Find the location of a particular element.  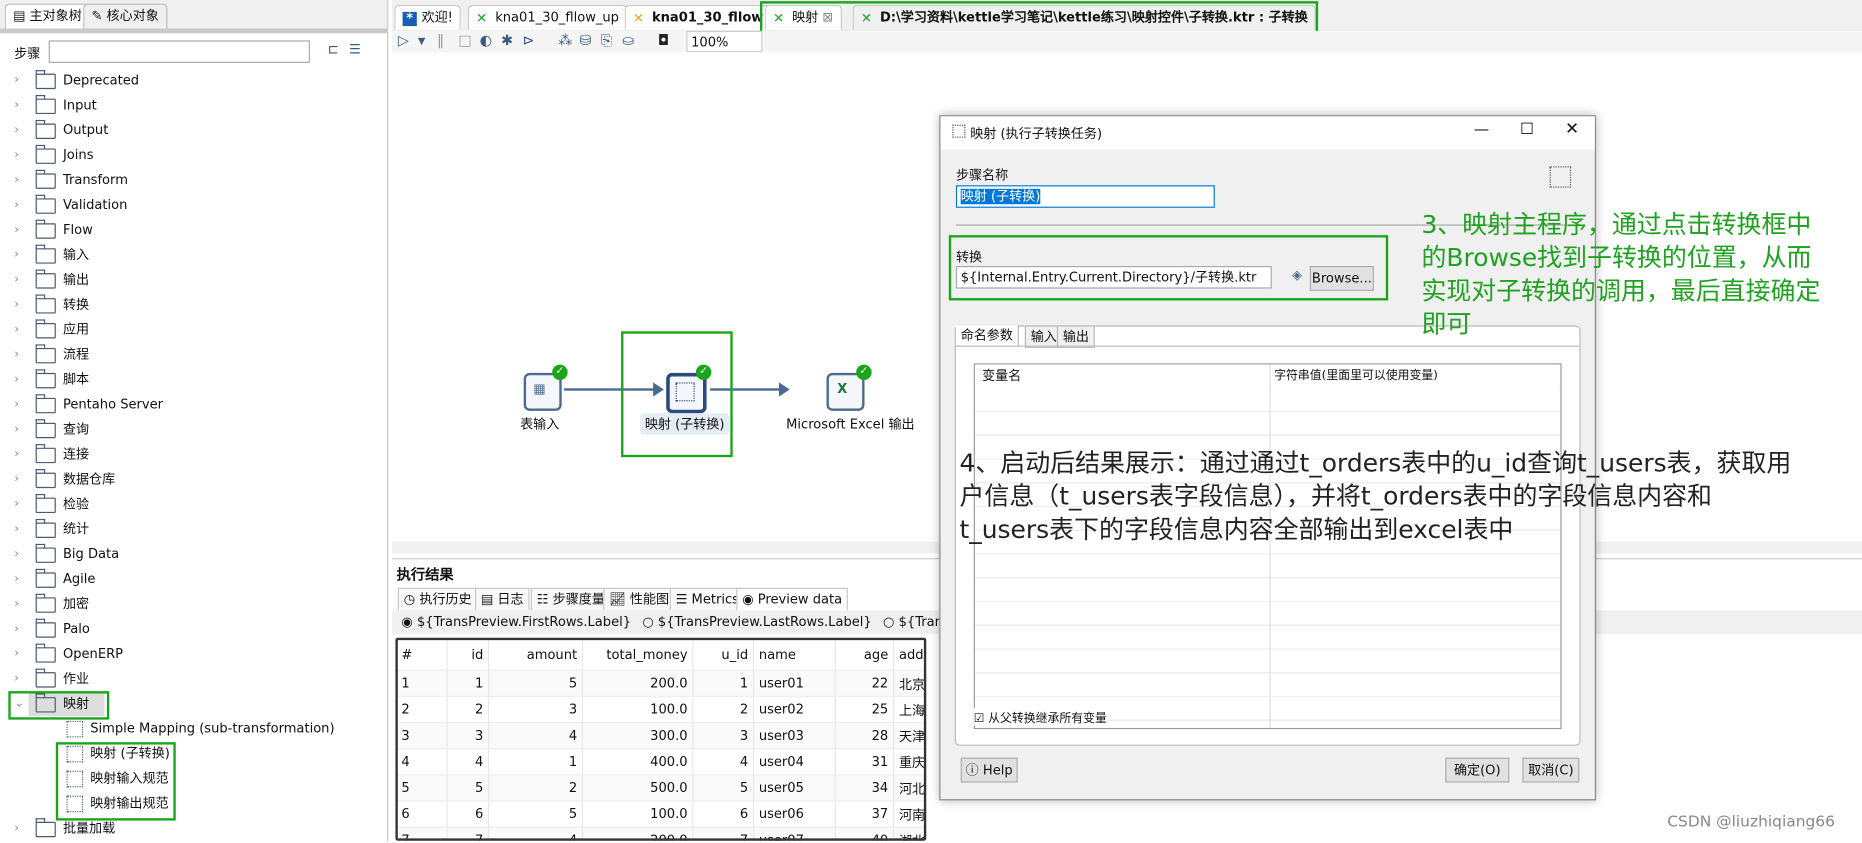

tab-step-metrics: ☷ 步骤度量 is located at coordinates (570, 599).